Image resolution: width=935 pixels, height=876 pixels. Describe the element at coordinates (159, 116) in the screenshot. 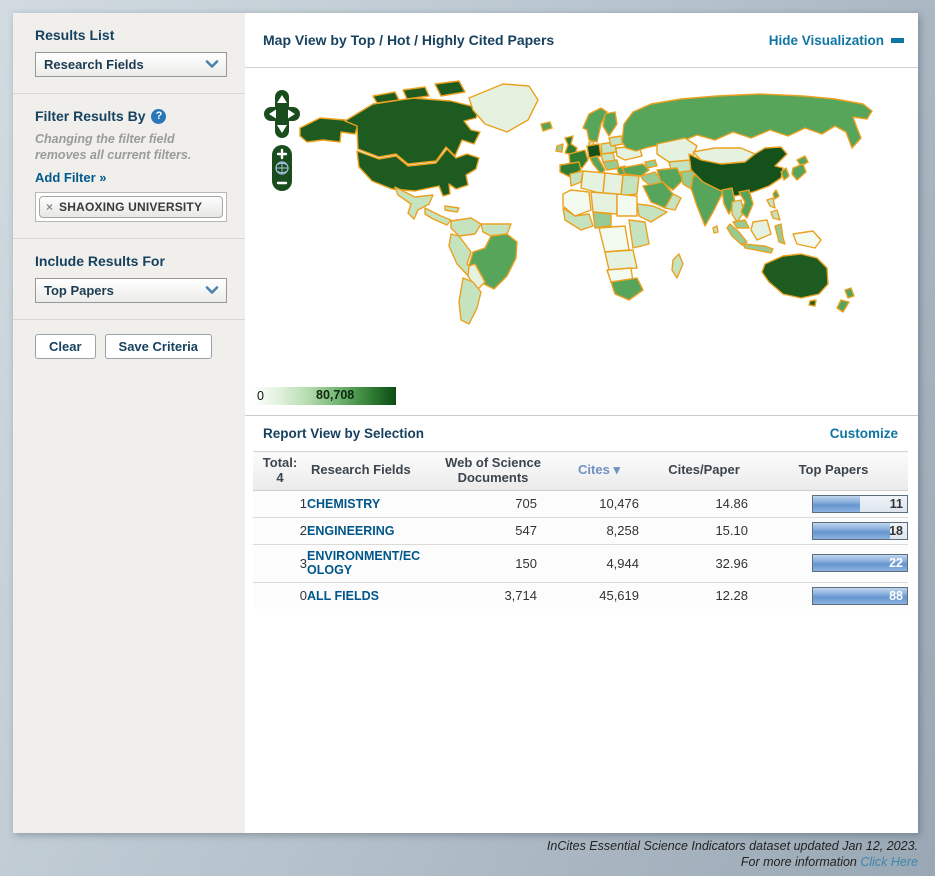

I see `help-icon: ?` at that location.